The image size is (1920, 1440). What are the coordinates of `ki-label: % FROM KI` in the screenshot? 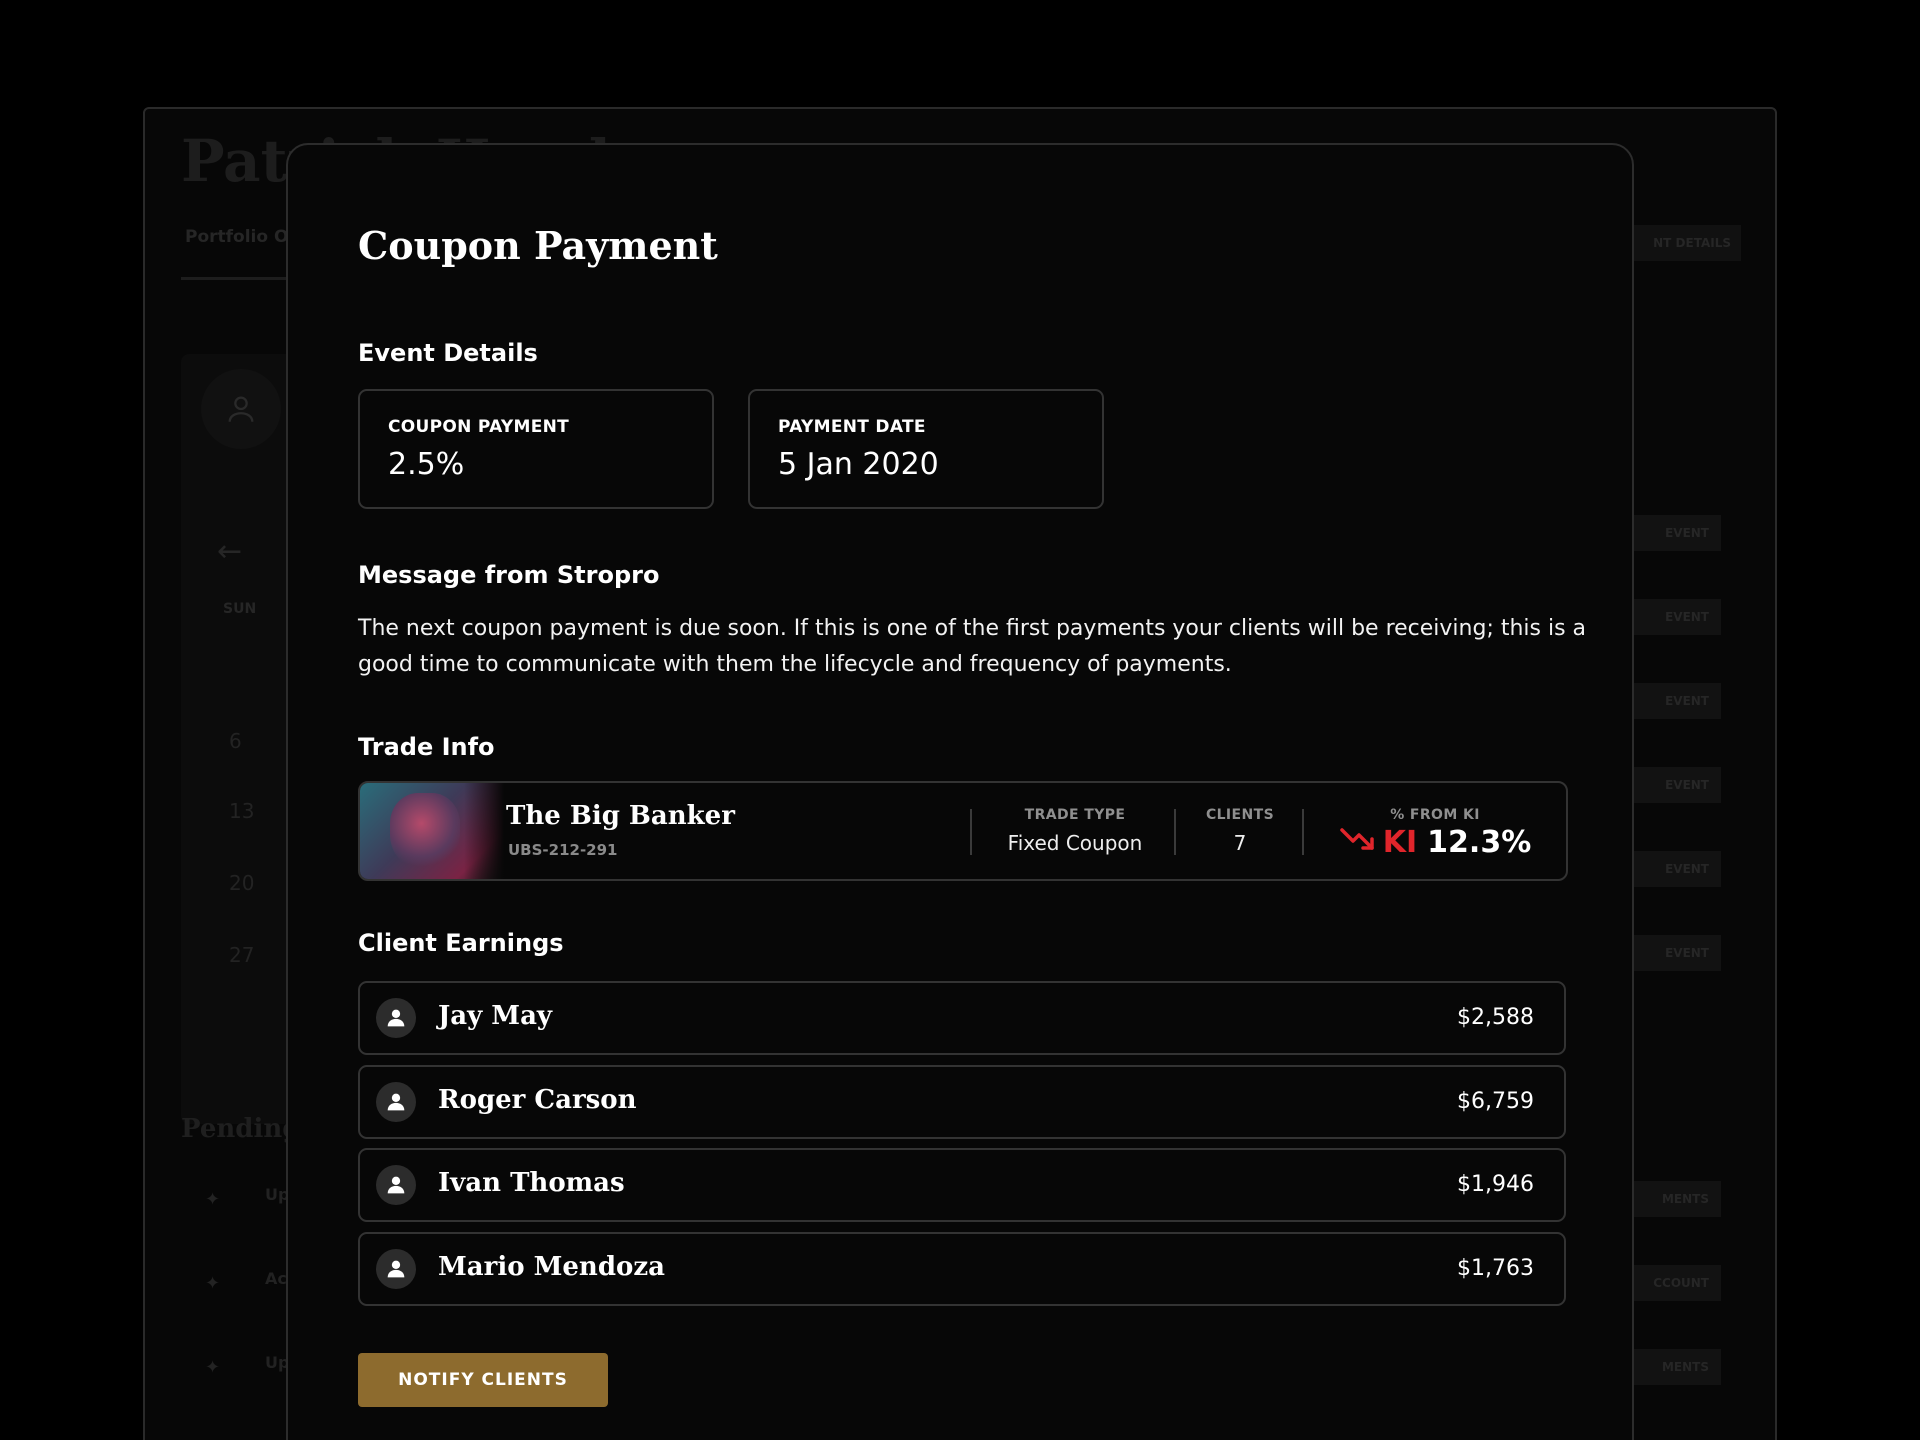 It's located at (1435, 815).